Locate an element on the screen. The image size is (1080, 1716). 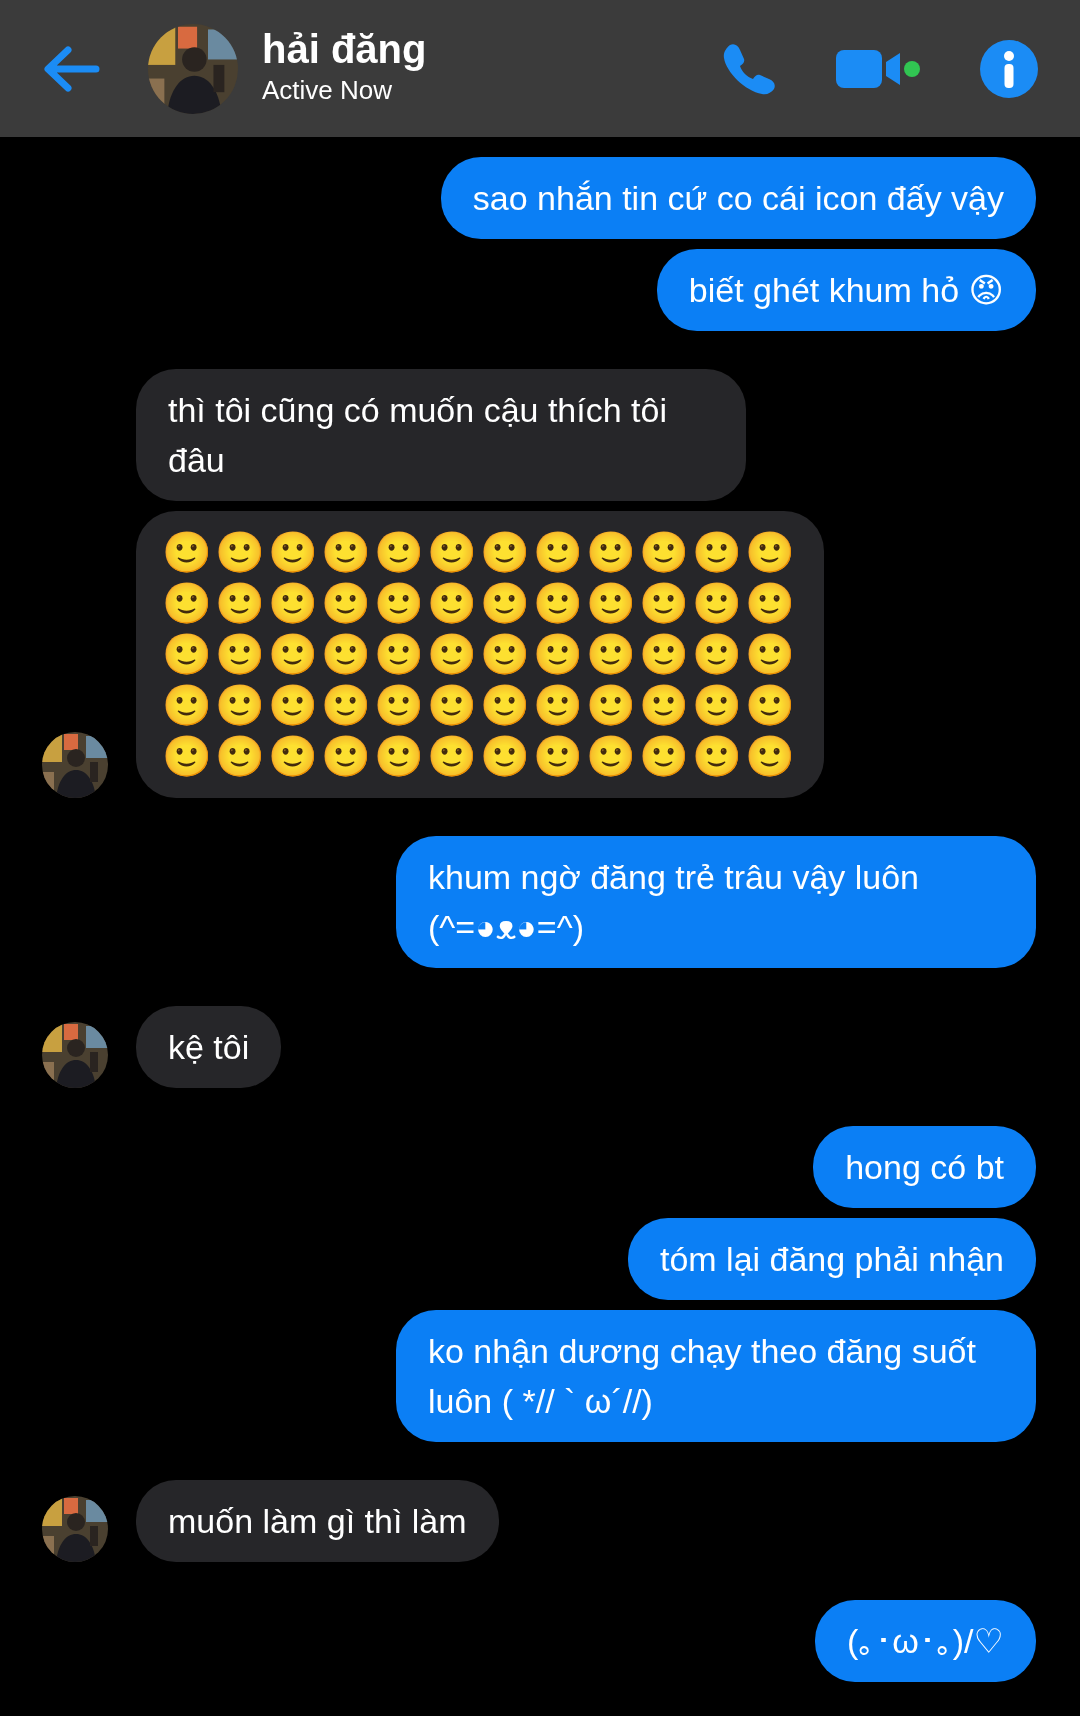
message-bubble: thì tôi cũng có muốn cậu thích tôi đâu is located at coordinates (441, 435).